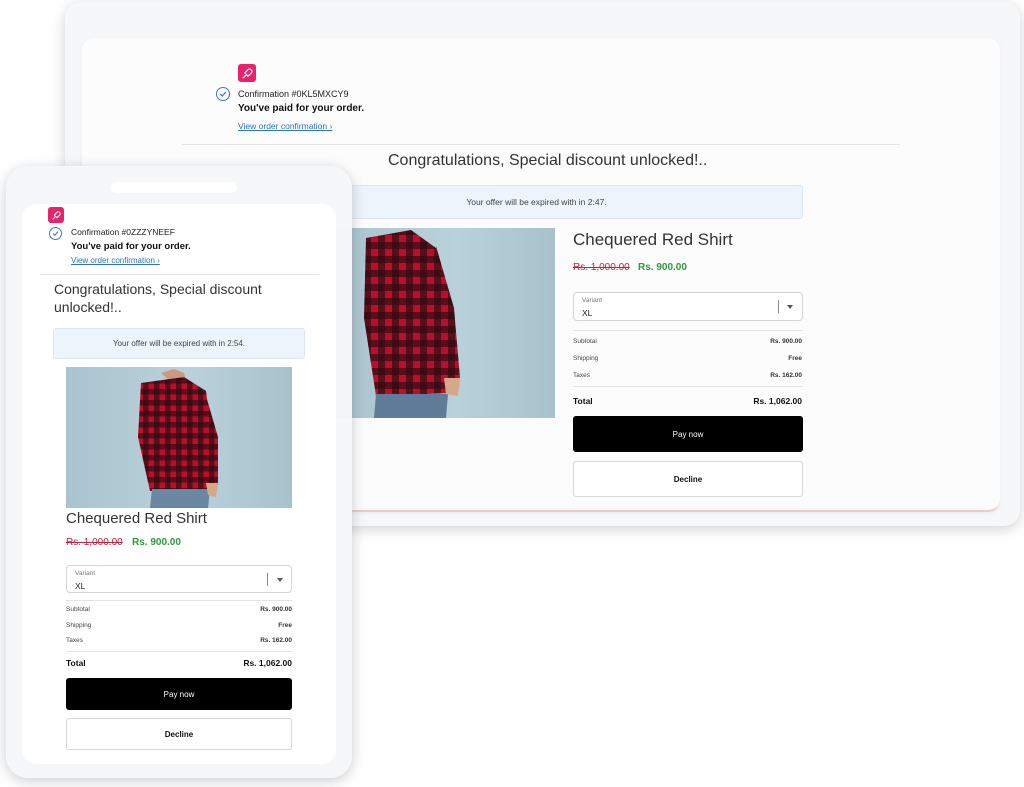 This screenshot has width=1024, height=787. I want to click on confirmation-number: Confirmation #0KL5MXCY9, so click(293, 94).